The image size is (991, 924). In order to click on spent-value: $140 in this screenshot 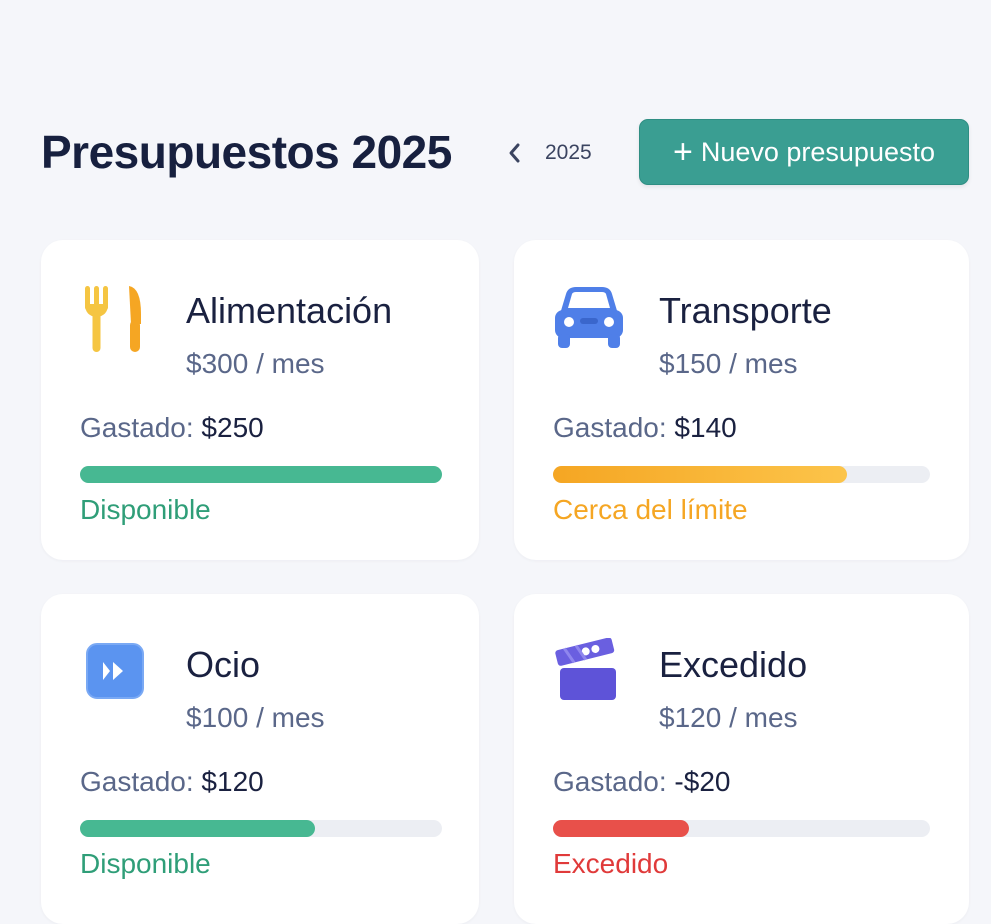, I will do `click(705, 427)`.